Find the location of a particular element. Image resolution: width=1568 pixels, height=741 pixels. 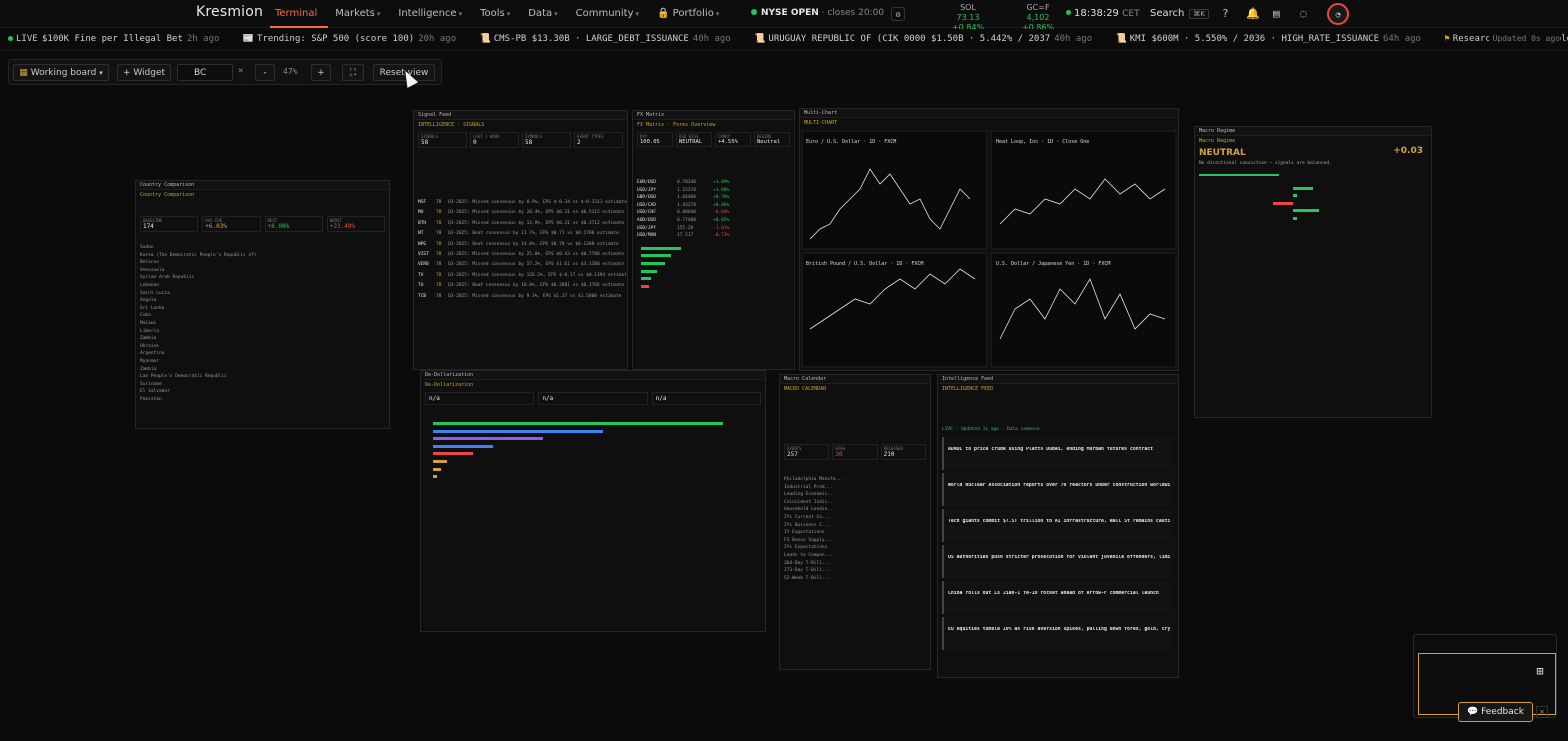

table-row: Sudan is located at coordinates (262, 248).